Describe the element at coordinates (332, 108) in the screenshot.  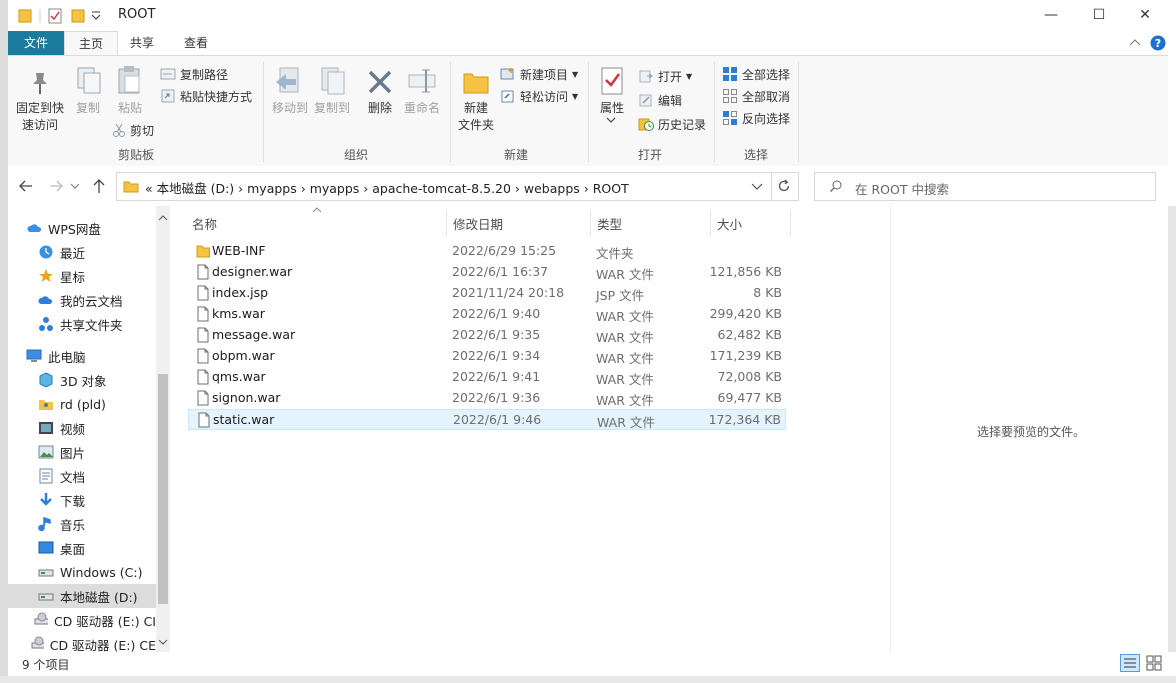
I see `copy-to-button: 复制到` at that location.